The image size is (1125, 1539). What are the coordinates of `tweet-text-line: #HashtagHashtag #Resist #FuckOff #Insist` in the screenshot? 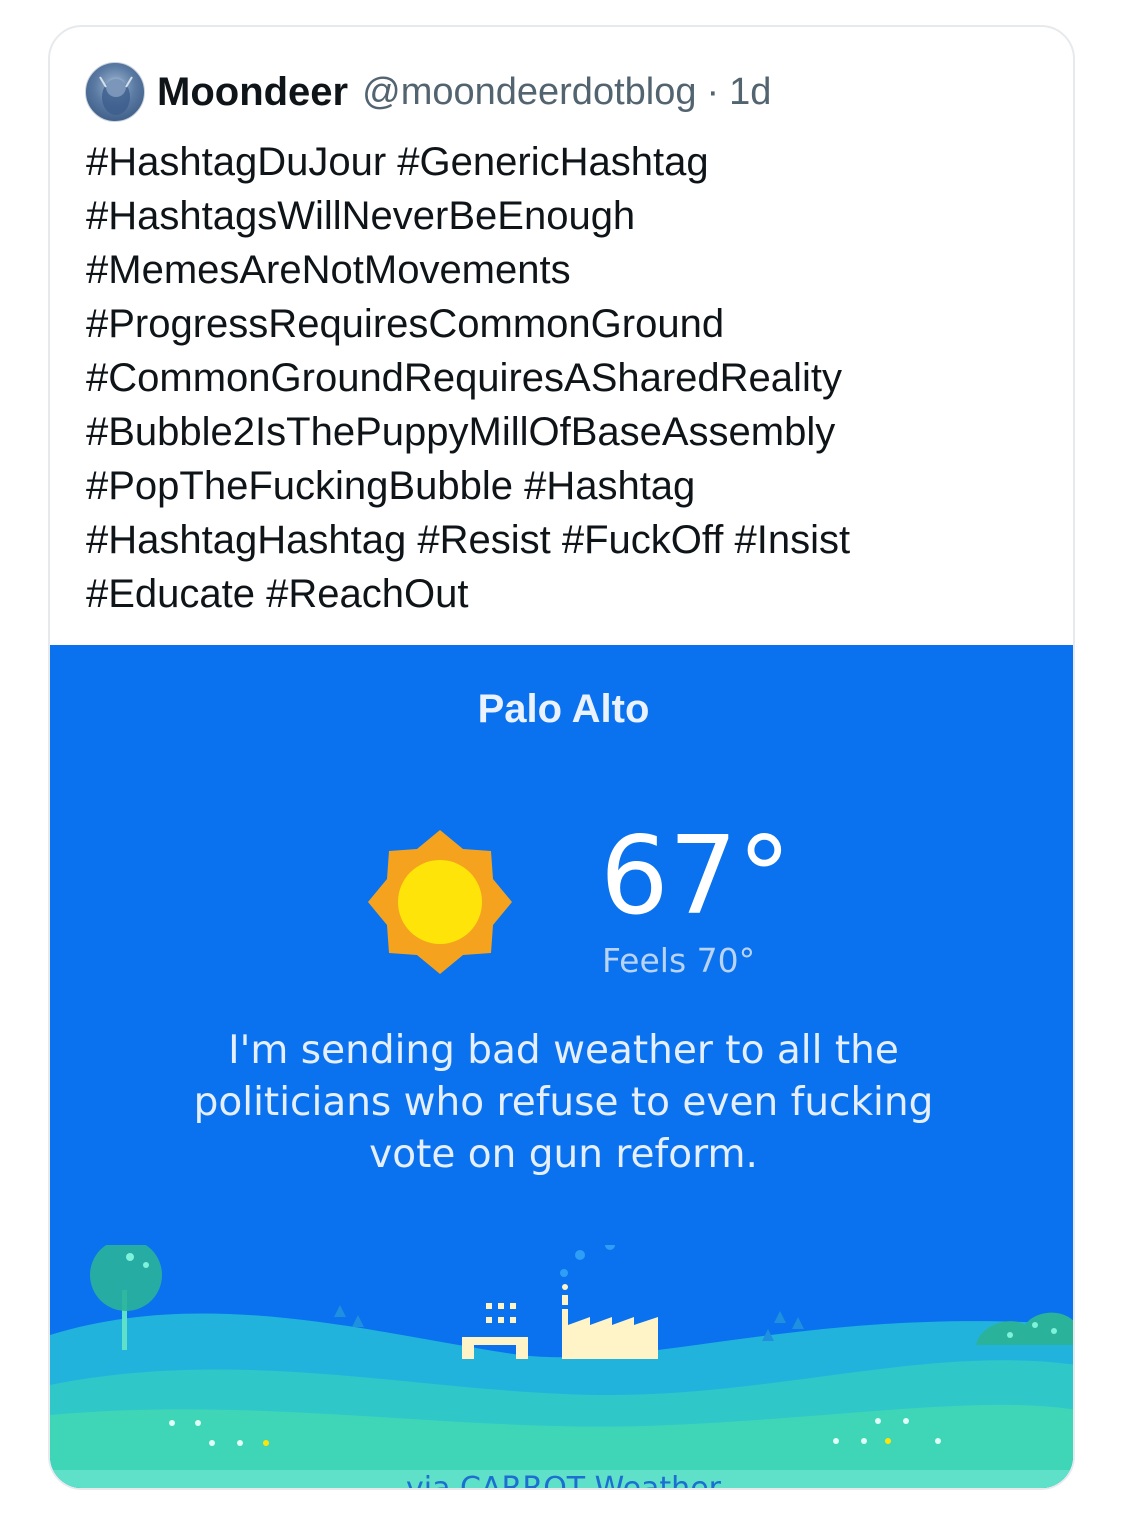 It's located at (566, 540).